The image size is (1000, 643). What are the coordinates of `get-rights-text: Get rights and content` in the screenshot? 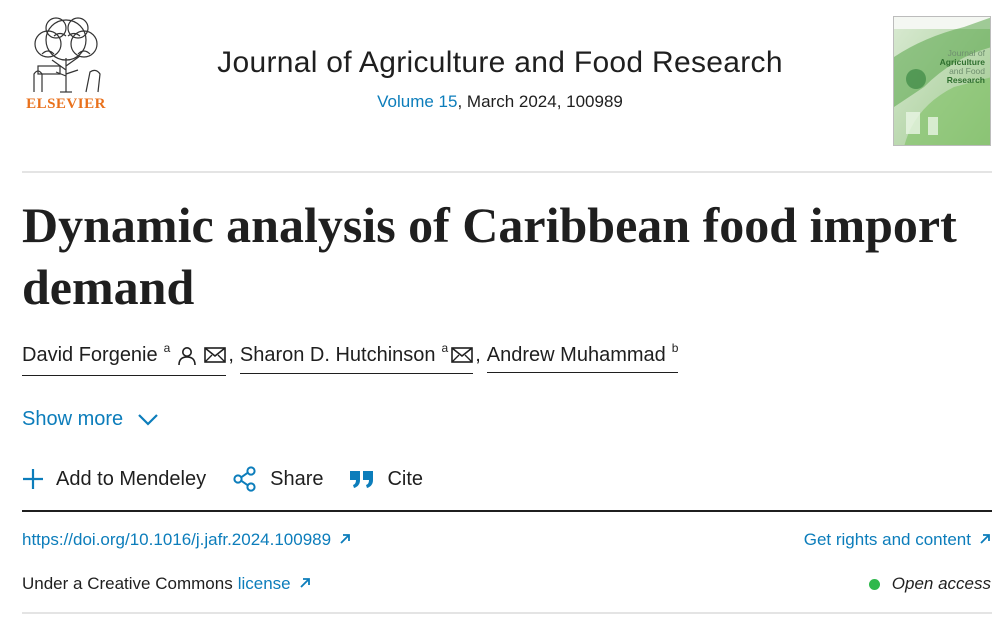 It's located at (887, 539).